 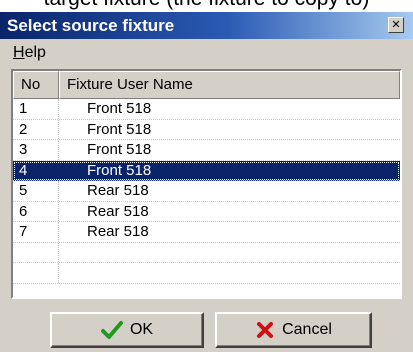 What do you see at coordinates (206, 129) in the screenshot?
I see `list-item: 2 Front 518` at bounding box center [206, 129].